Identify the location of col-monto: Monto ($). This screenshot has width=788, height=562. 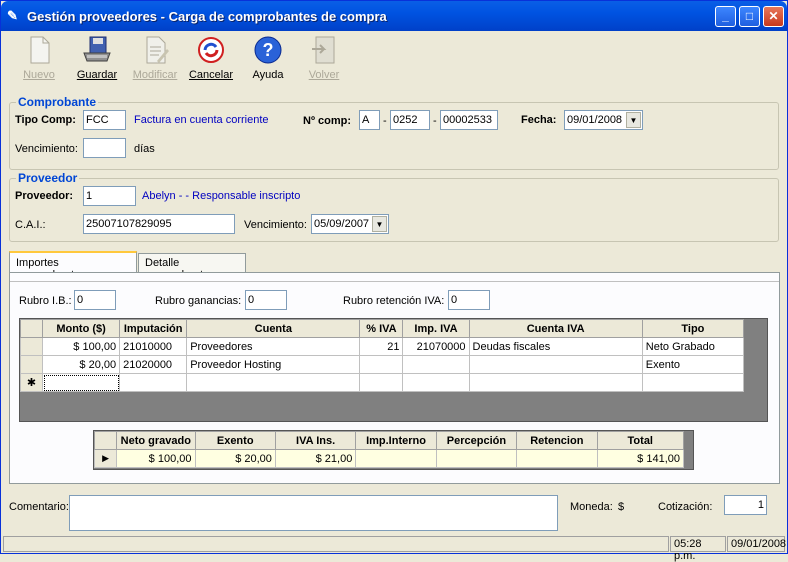
(81, 328).